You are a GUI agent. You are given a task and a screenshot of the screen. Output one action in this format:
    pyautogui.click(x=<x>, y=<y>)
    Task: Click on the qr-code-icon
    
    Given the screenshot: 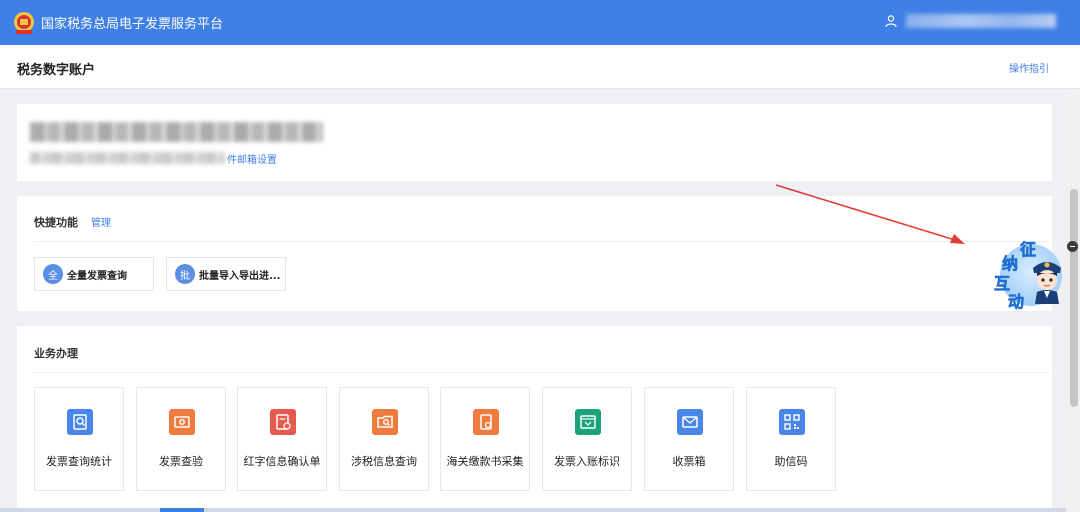 What is the action you would take?
    pyautogui.click(x=792, y=422)
    